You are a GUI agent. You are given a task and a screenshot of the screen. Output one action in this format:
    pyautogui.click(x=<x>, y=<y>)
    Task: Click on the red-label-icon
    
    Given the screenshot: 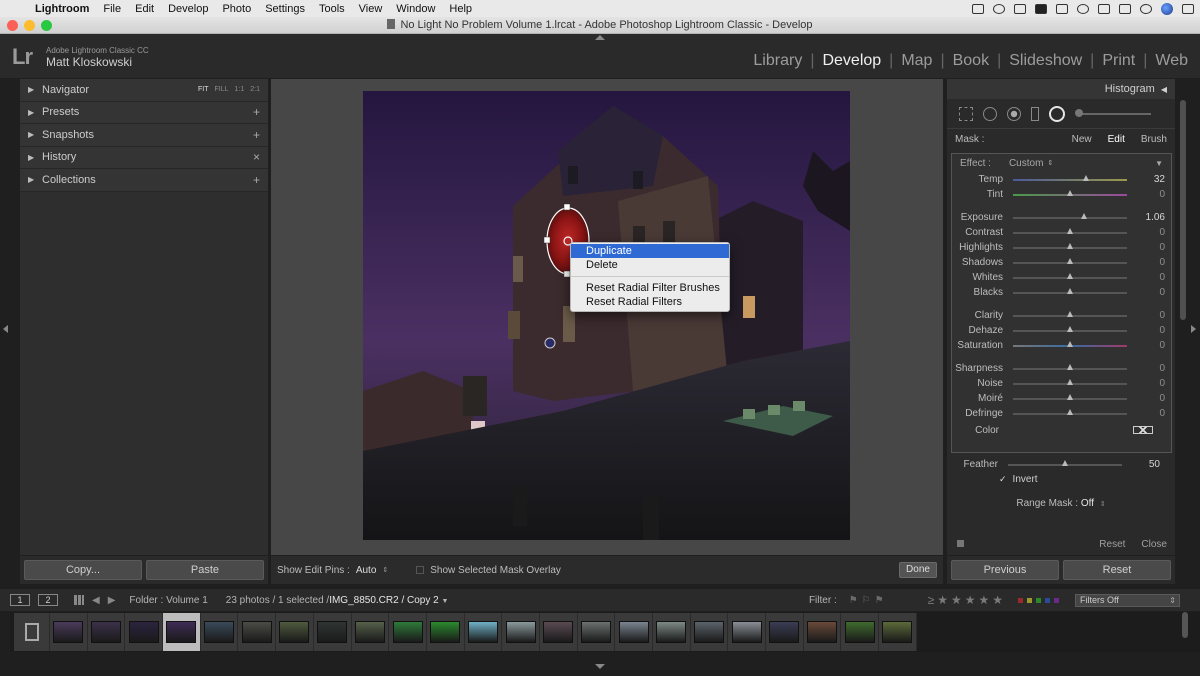 What is the action you would take?
    pyautogui.click(x=1020, y=600)
    